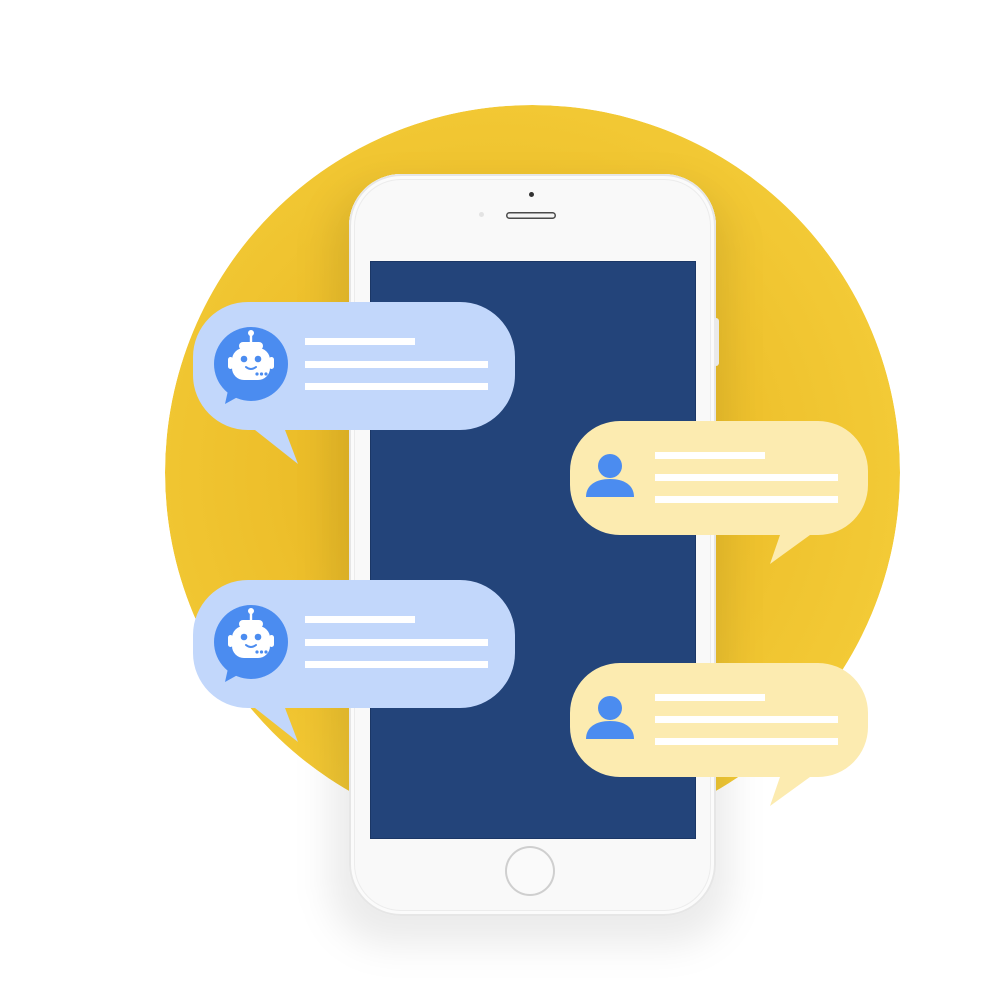 This screenshot has height=1000, width=1000. I want to click on proximity-sensor, so click(481, 214).